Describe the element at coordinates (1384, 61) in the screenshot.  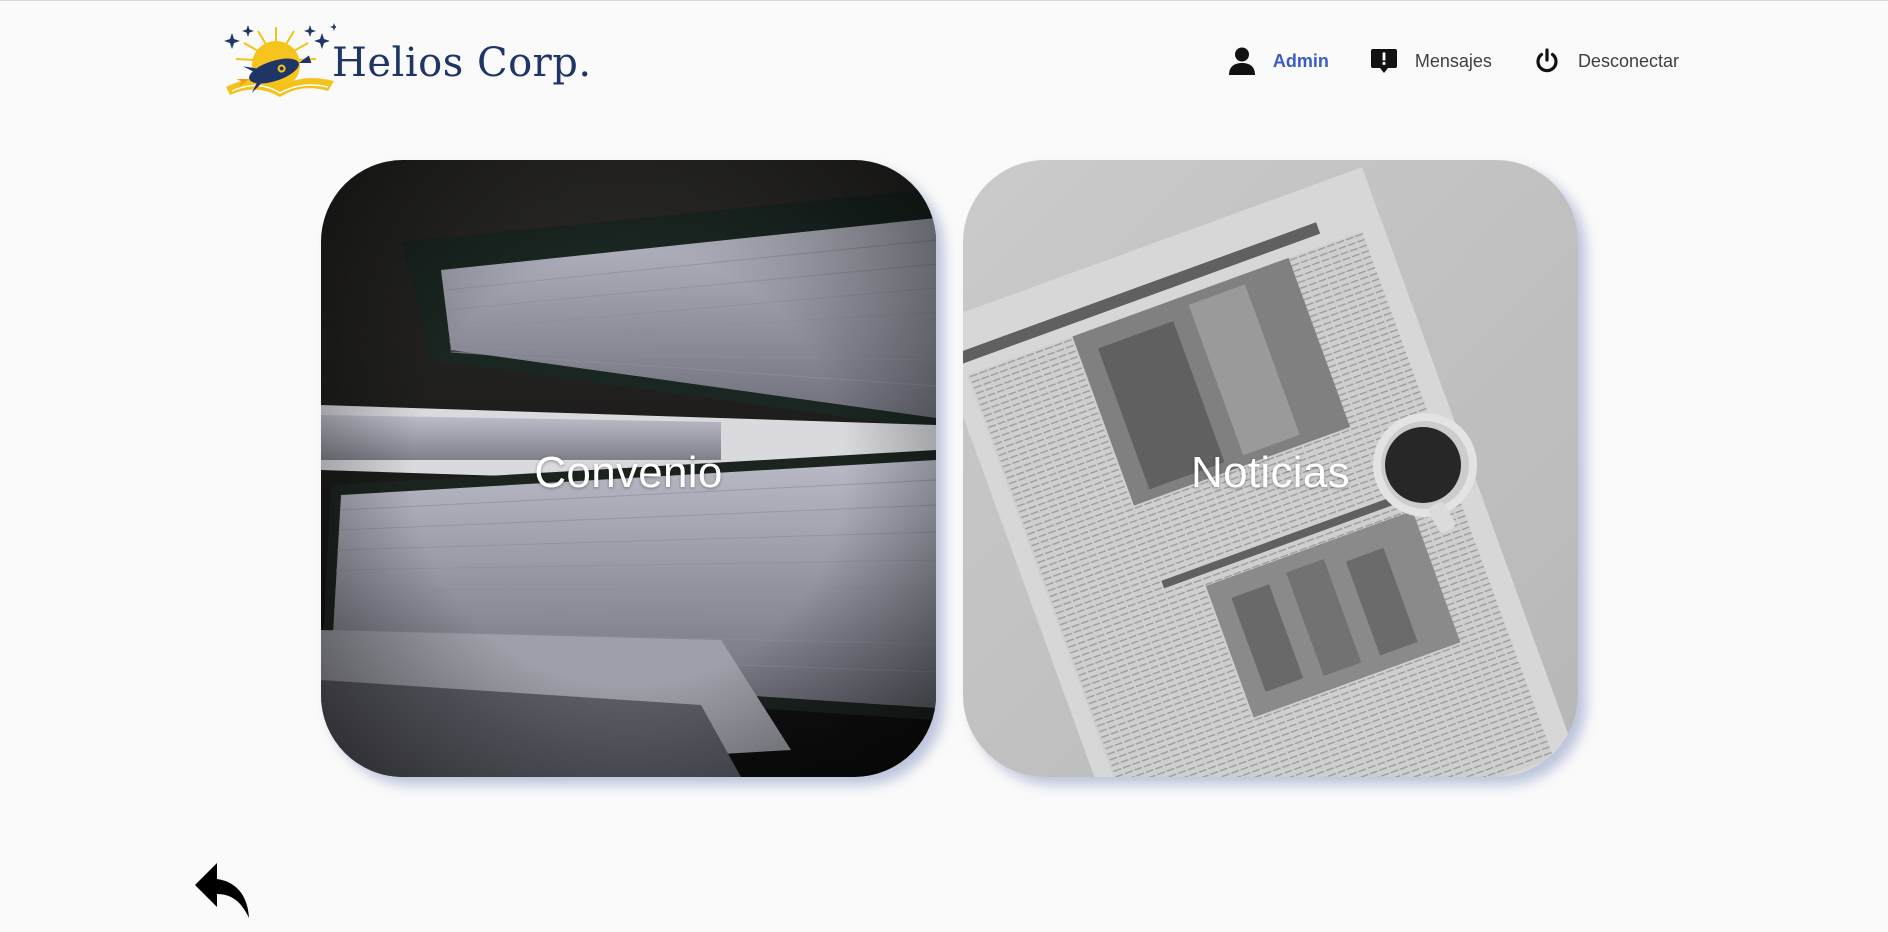
I see `message-alert-icon` at that location.